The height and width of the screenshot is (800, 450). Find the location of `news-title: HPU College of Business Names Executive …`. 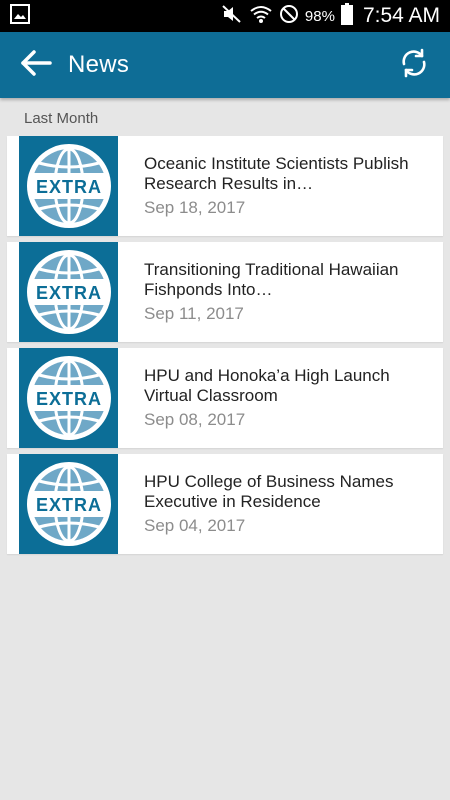

news-title: HPU College of Business Names Executive … is located at coordinates (269, 491).